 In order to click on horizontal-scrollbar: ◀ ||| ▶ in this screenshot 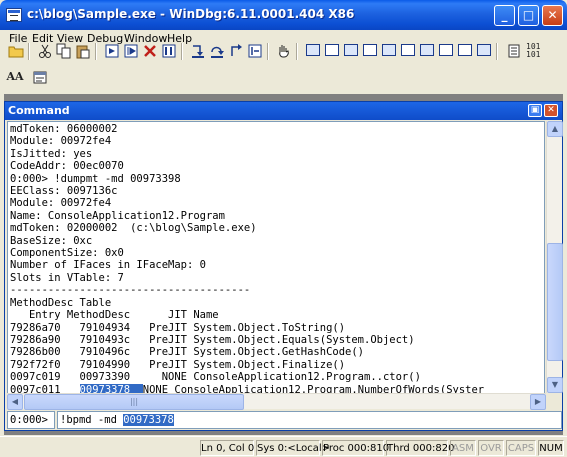, I will do `click(276, 401)`.